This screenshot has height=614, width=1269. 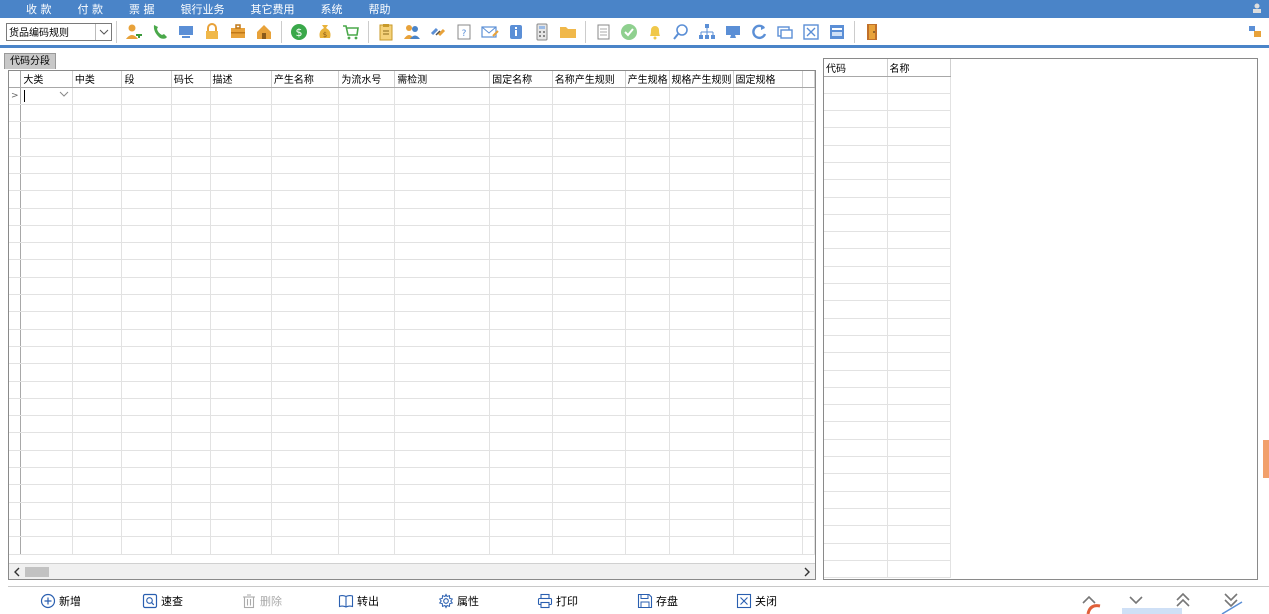 What do you see at coordinates (733, 32) in the screenshot?
I see `display-icon` at bounding box center [733, 32].